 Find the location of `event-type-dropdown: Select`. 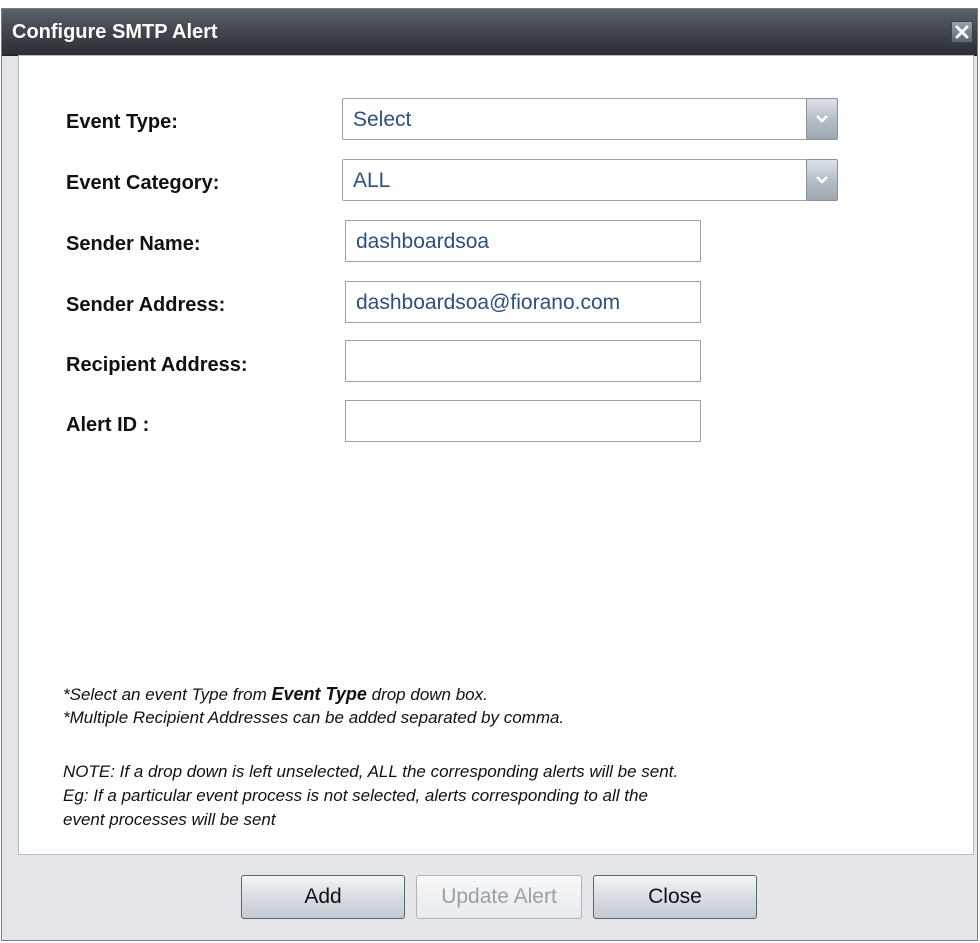

event-type-dropdown: Select is located at coordinates (590, 119).